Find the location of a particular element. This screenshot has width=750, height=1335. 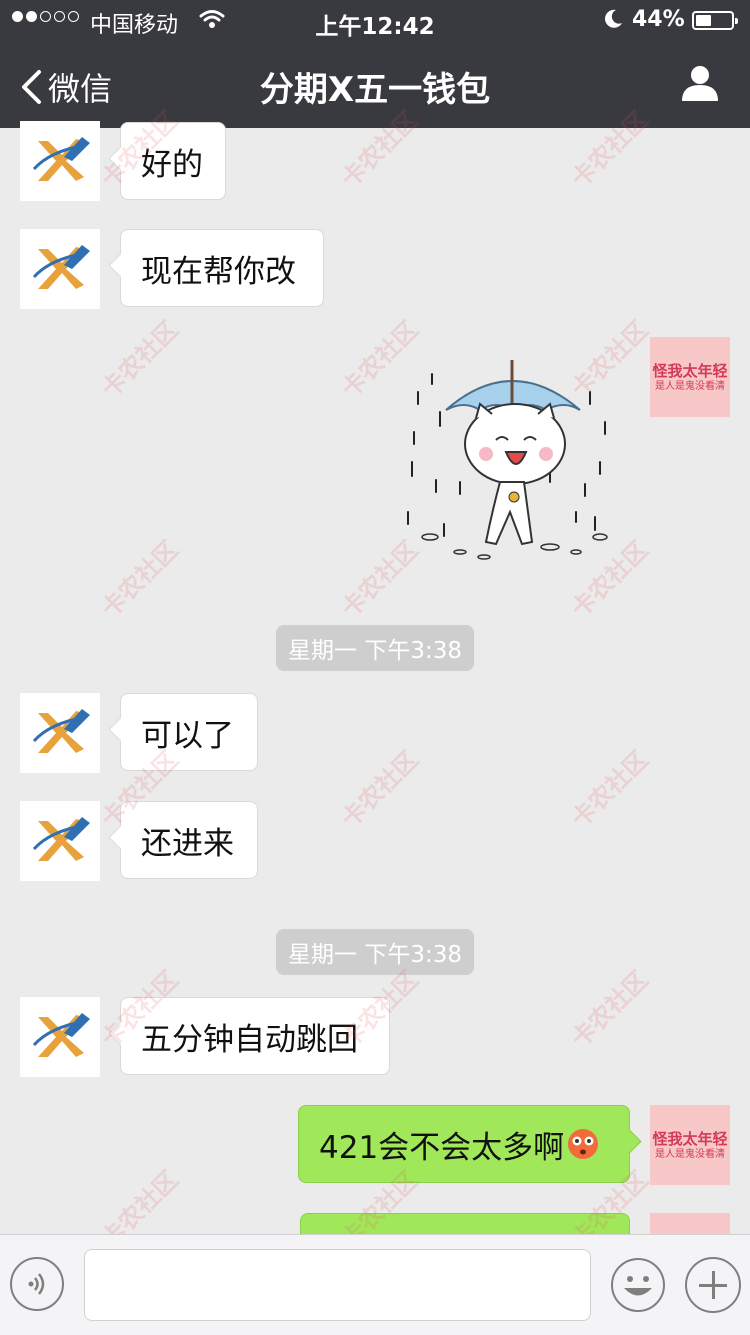

plus-icon is located at coordinates (713, 1285).